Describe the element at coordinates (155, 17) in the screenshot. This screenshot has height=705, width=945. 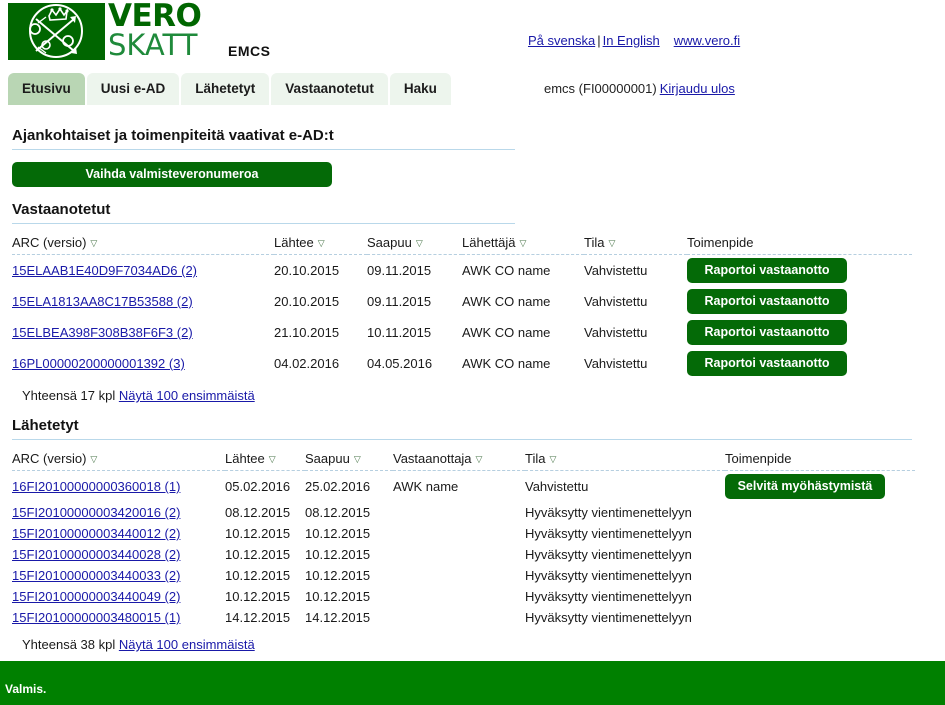
I see `logo-vero-text: VERO` at that location.